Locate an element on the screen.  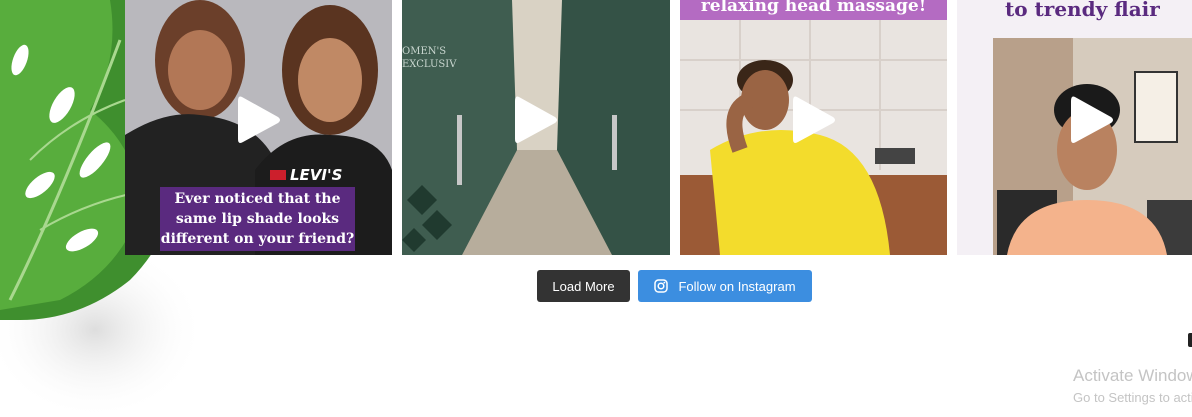
shirt-brand-text: LEVI'S is located at coordinates (316, 175).